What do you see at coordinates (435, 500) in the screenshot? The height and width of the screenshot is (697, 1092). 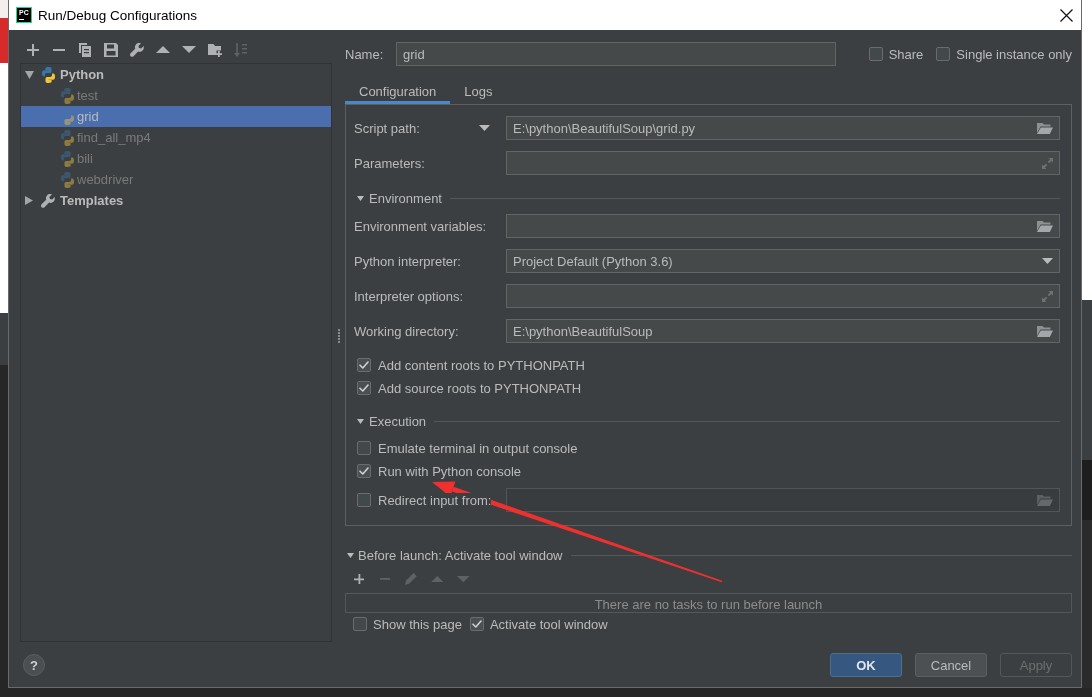 I see `checkbox-label: Redirect input from:` at bounding box center [435, 500].